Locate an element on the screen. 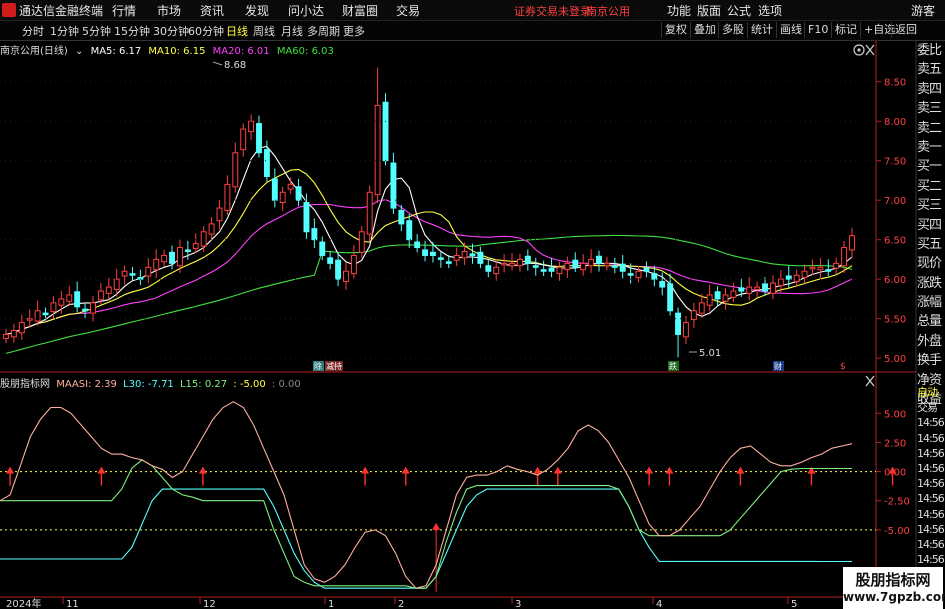 This screenshot has width=945, height=609. event-marker-finance: 财 is located at coordinates (778, 366).